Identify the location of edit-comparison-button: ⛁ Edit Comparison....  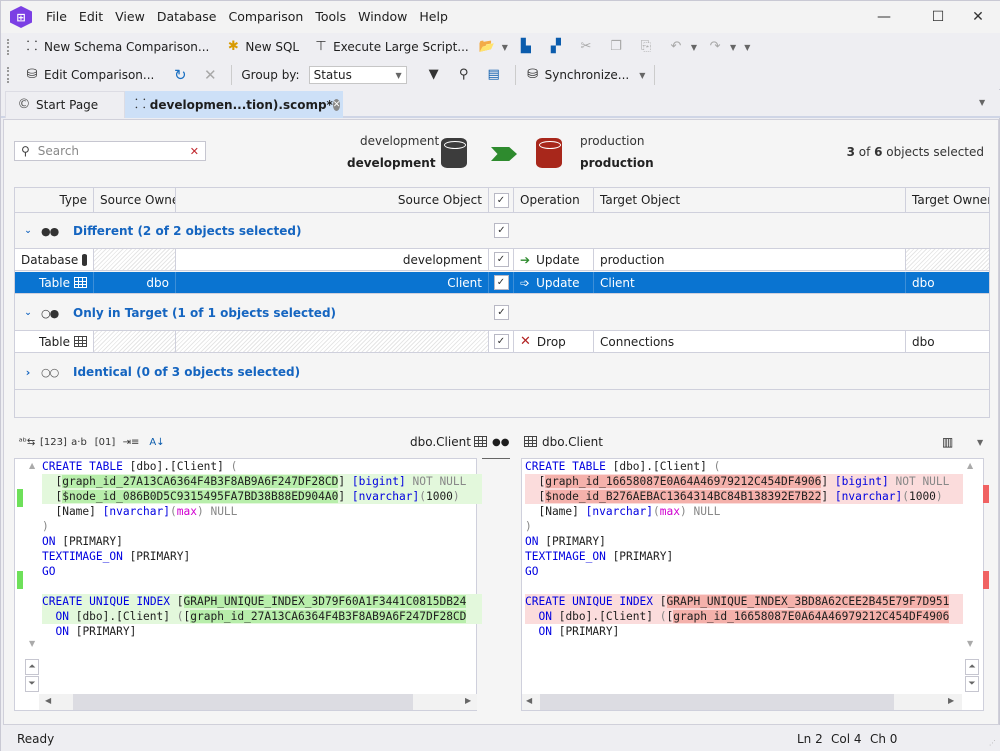
(89, 75).